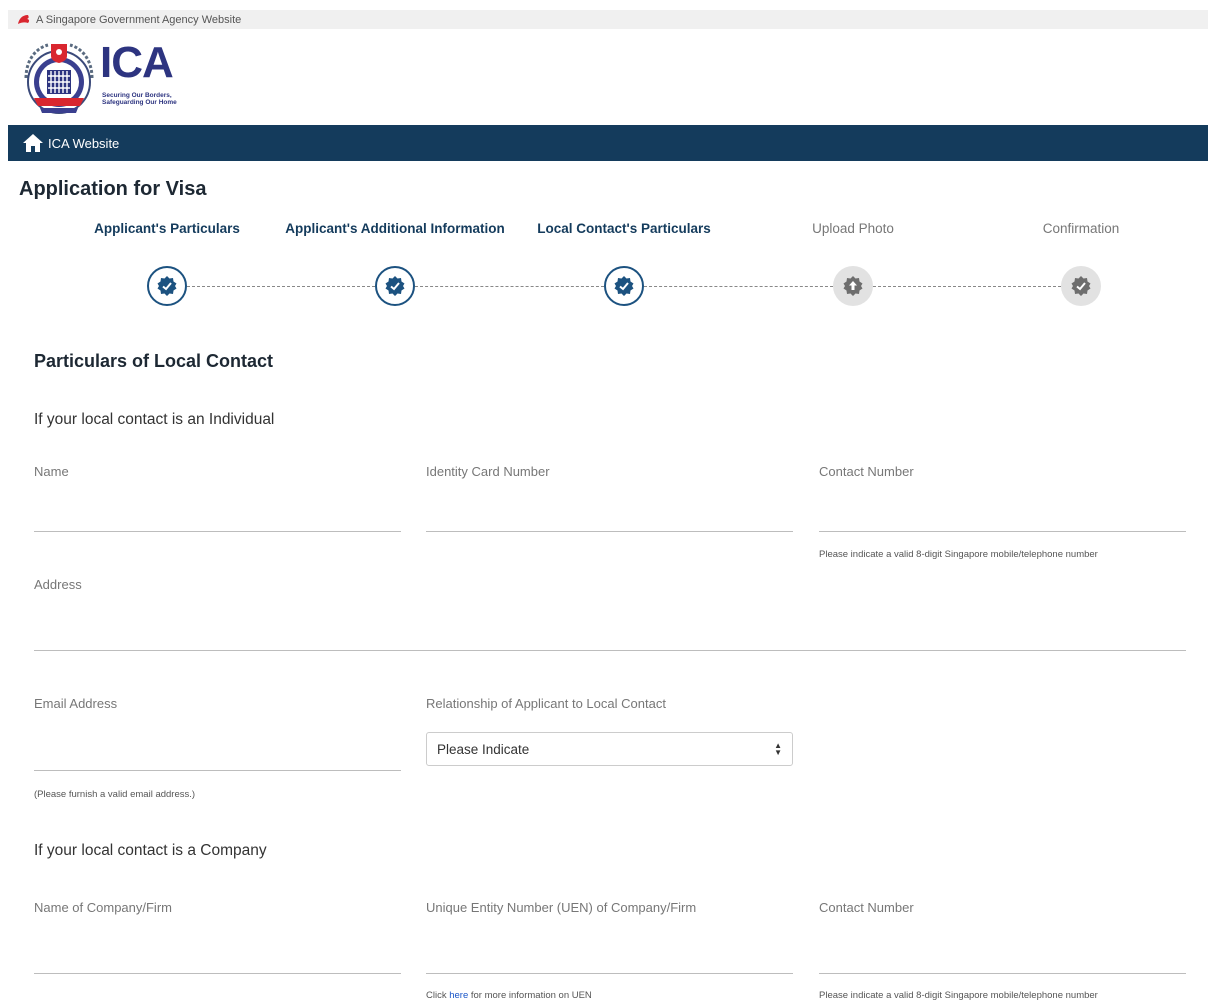 The height and width of the screenshot is (1003, 1216). Describe the element at coordinates (778, 749) in the screenshot. I see `select-arrows-icon: ▲ ▼` at that location.